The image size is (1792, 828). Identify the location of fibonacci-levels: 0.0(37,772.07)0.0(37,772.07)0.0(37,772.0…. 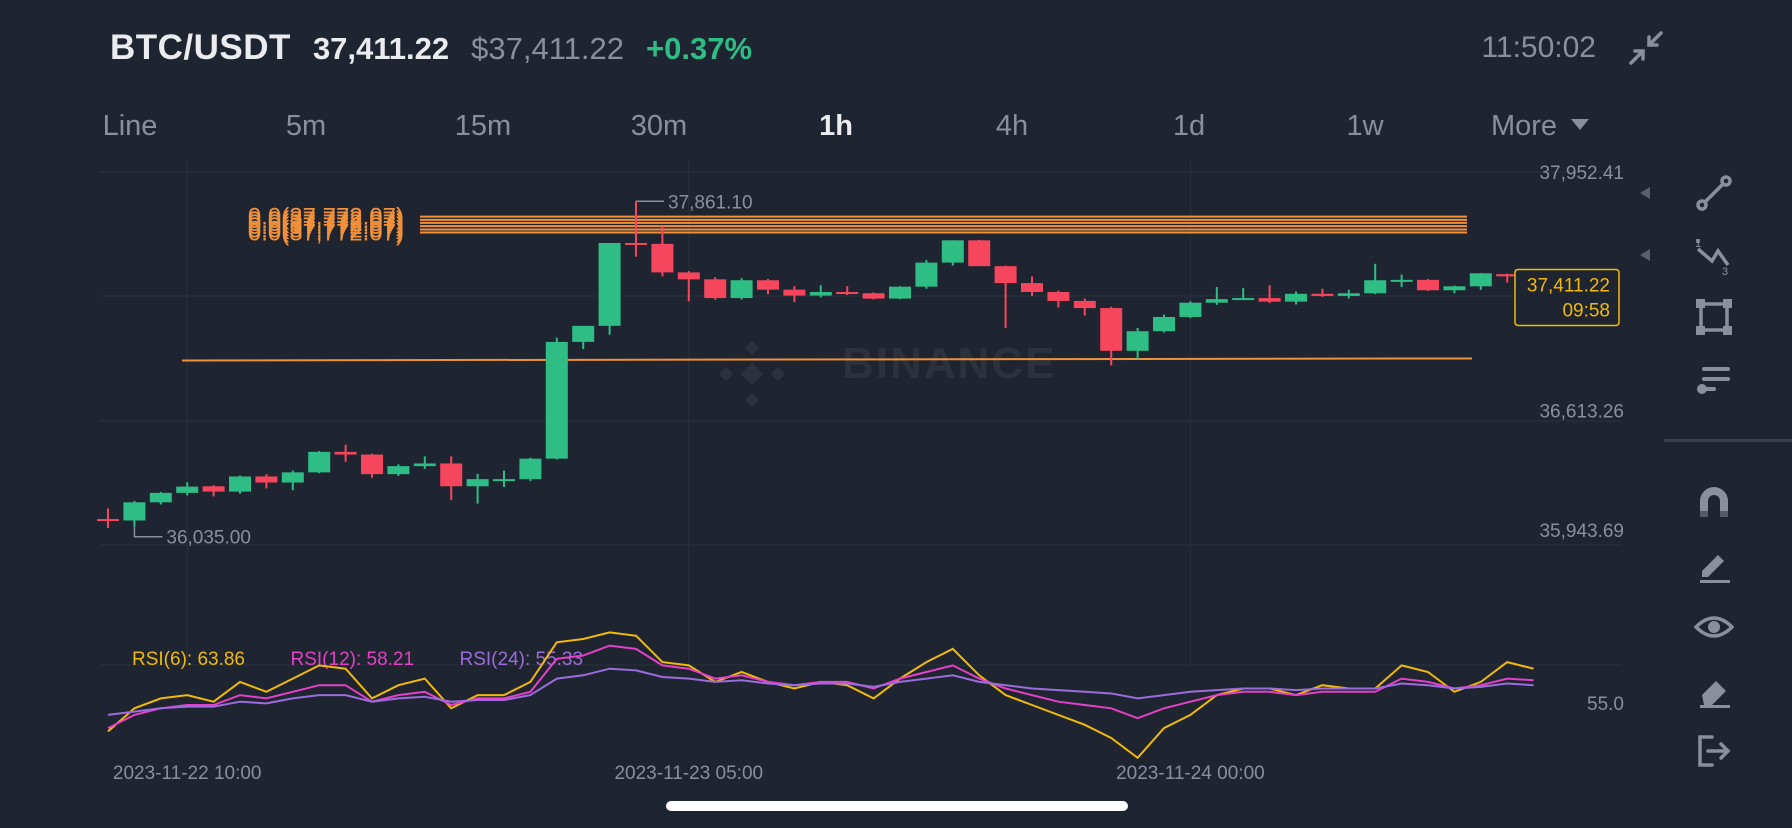
(857, 225).